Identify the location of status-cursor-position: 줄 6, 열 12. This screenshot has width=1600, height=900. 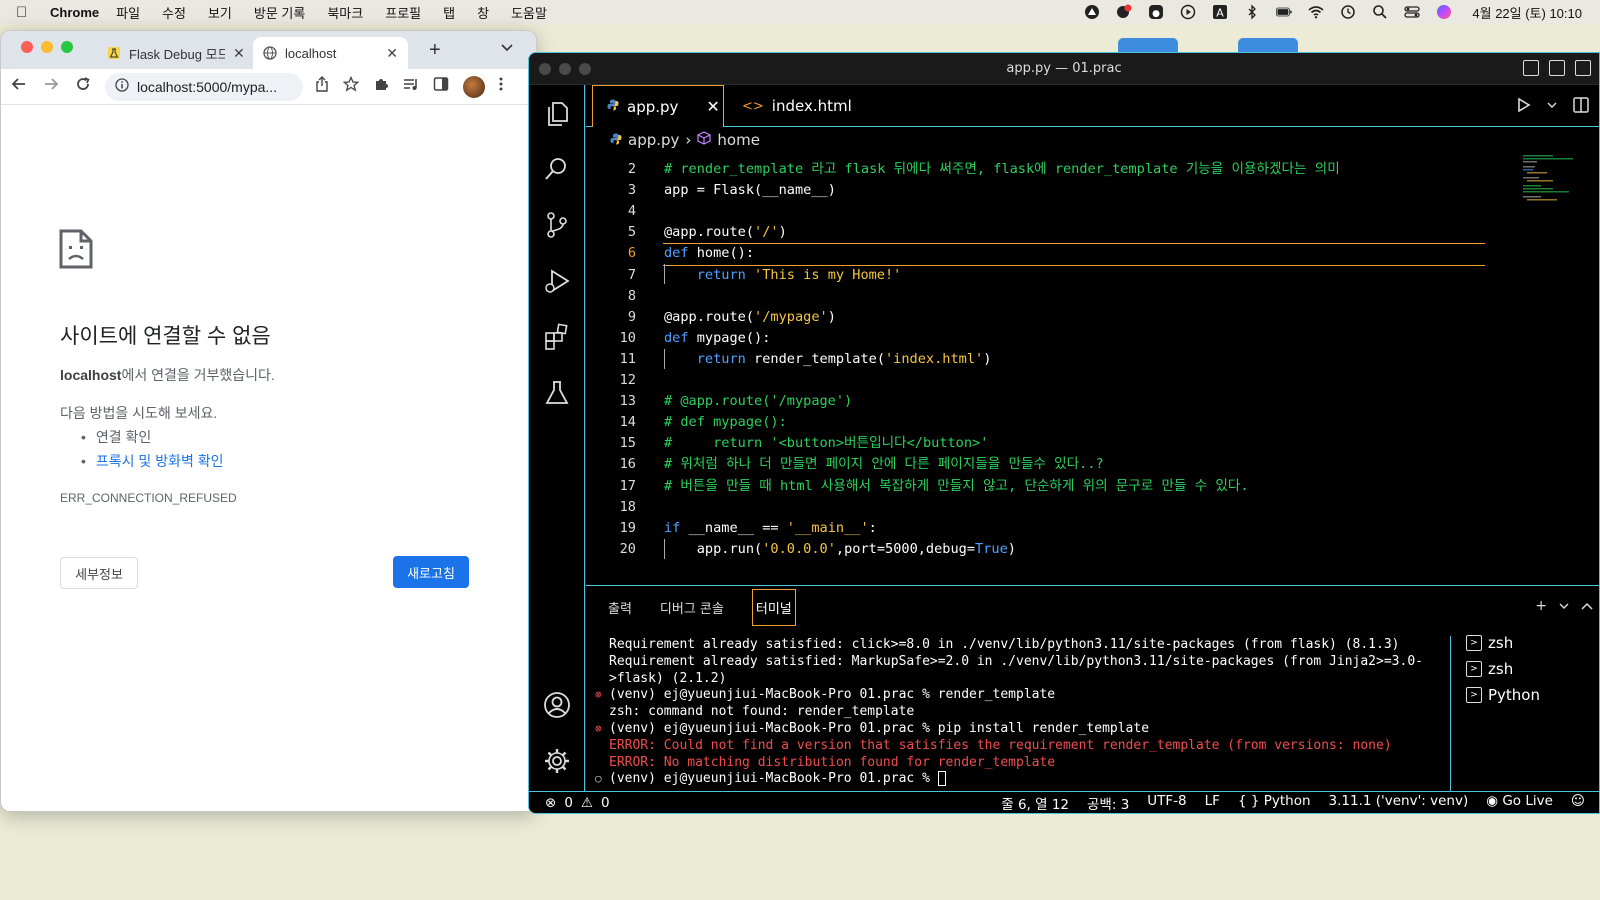
(1035, 803).